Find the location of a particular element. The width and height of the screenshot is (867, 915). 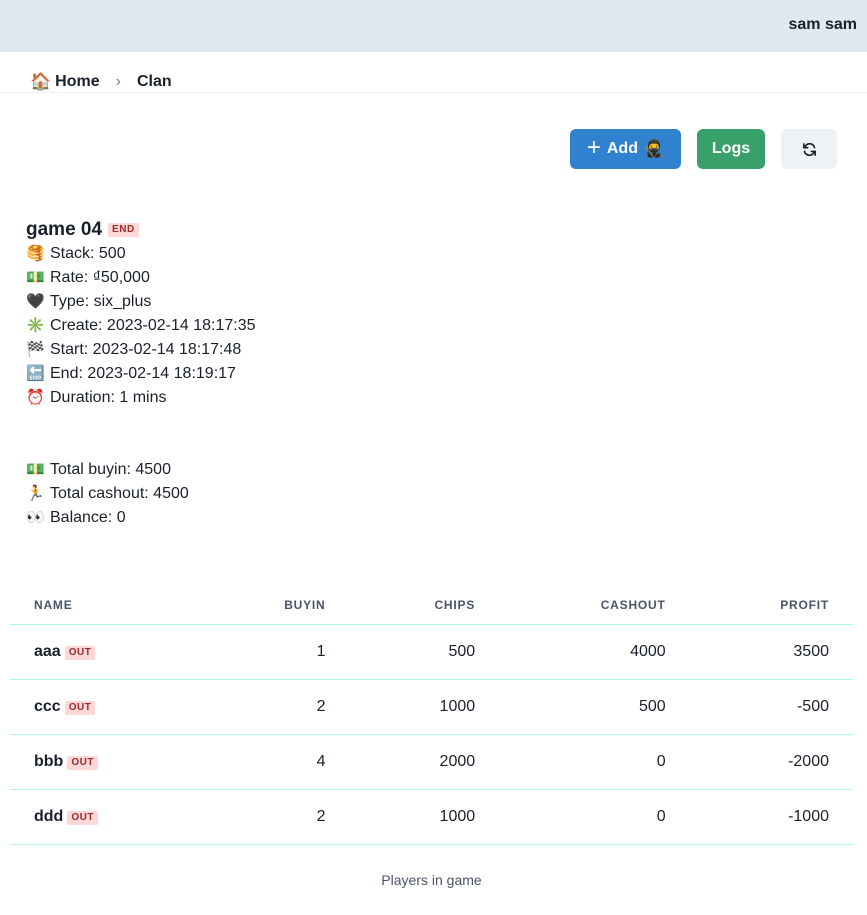

player-profit-cell: 3500 is located at coordinates (771, 652).